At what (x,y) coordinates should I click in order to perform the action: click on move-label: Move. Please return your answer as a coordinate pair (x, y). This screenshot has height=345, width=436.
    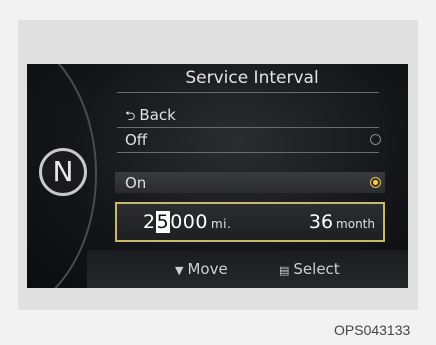
    Looking at the image, I should click on (207, 269).